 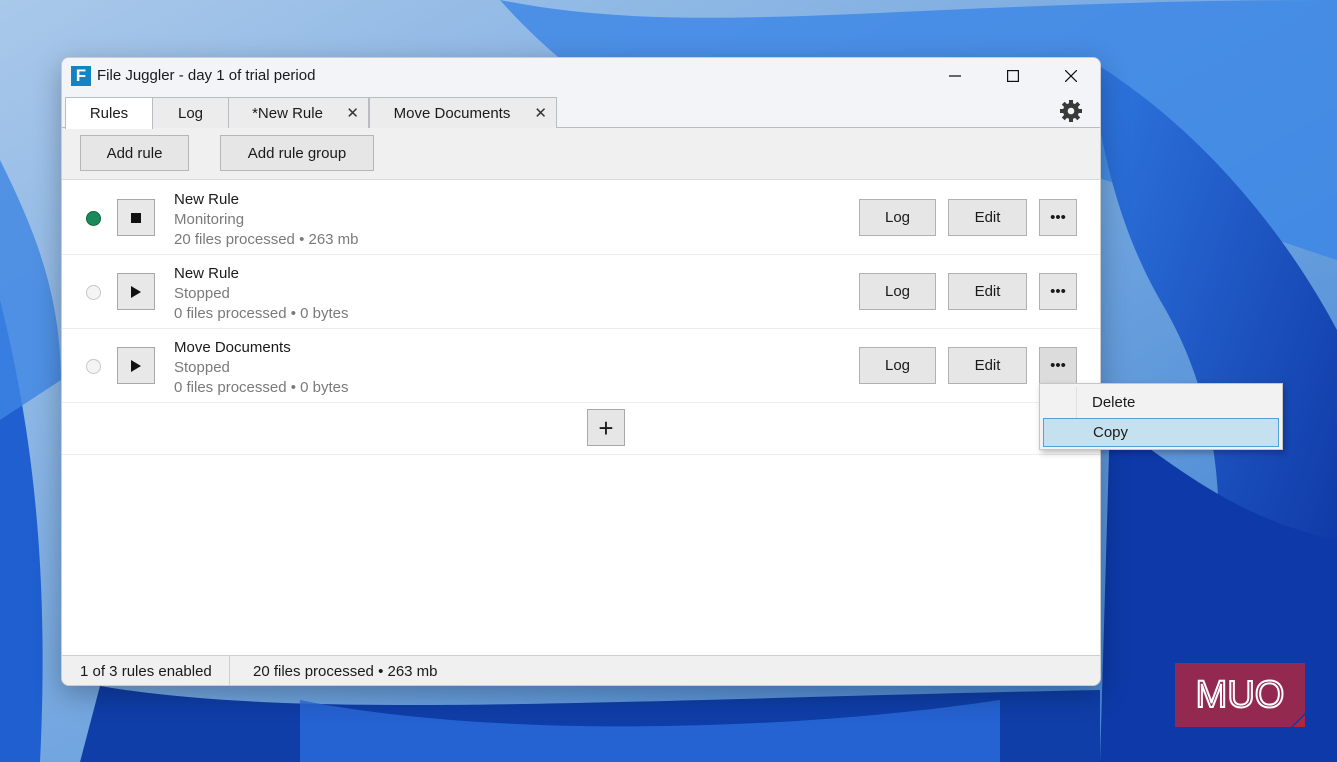 What do you see at coordinates (81, 76) in the screenshot?
I see `file-juggler-logo-icon: F` at bounding box center [81, 76].